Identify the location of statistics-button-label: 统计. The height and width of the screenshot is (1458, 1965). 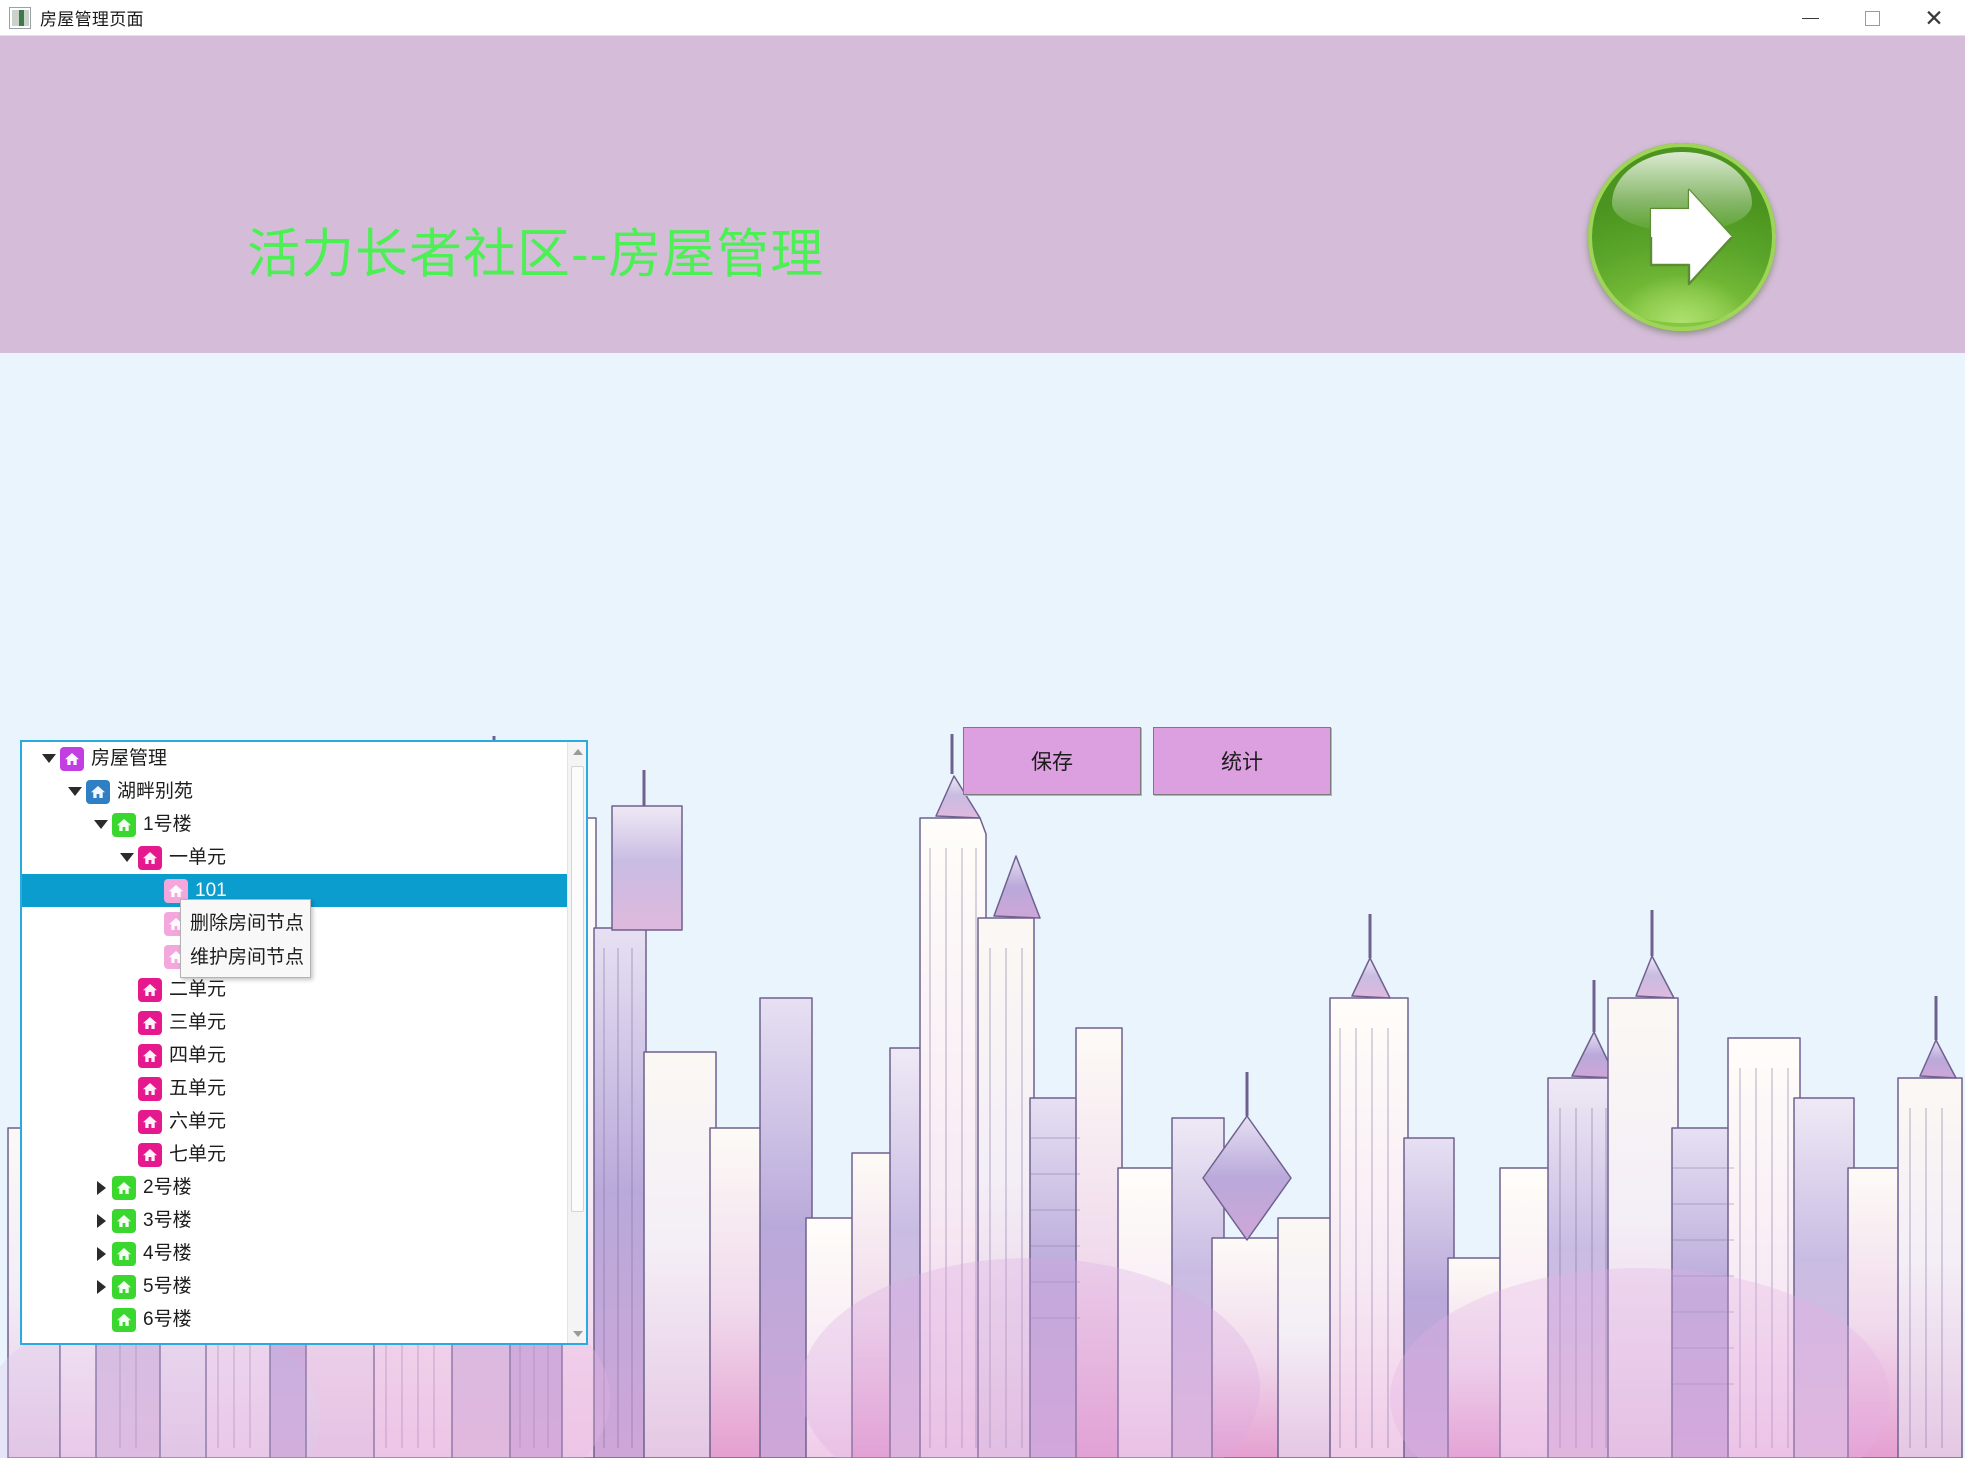
(1242, 762).